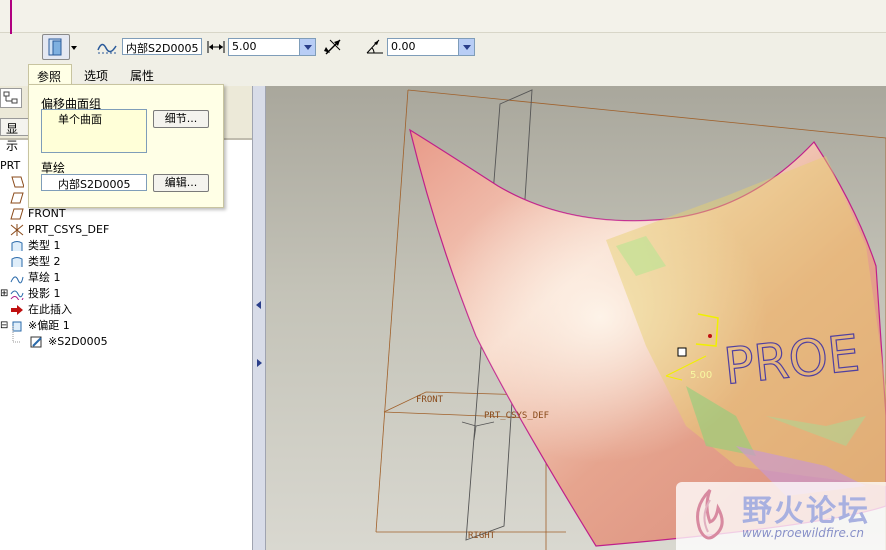 Image resolution: width=886 pixels, height=550 pixels. Describe the element at coordinates (516, 416) in the screenshot. I see `csys-datum-label: PRT_CSYS_DEF` at that location.